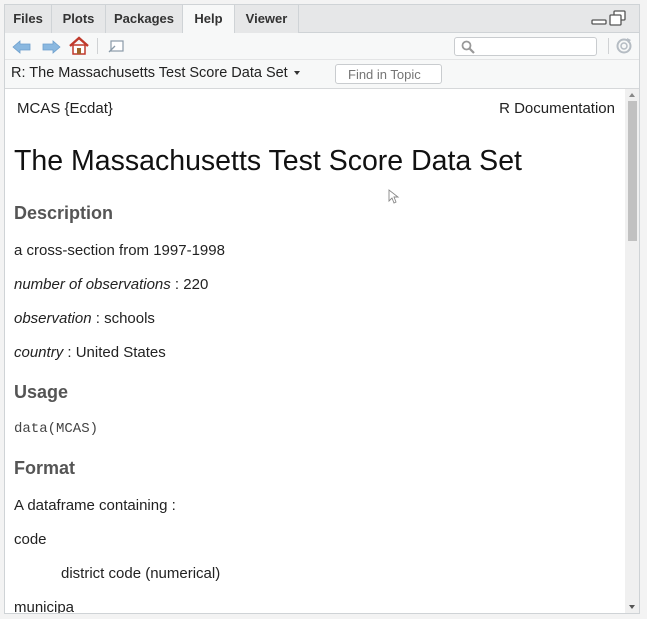 The image size is (647, 619). What do you see at coordinates (525, 46) in the screenshot?
I see `help-search-input` at bounding box center [525, 46].